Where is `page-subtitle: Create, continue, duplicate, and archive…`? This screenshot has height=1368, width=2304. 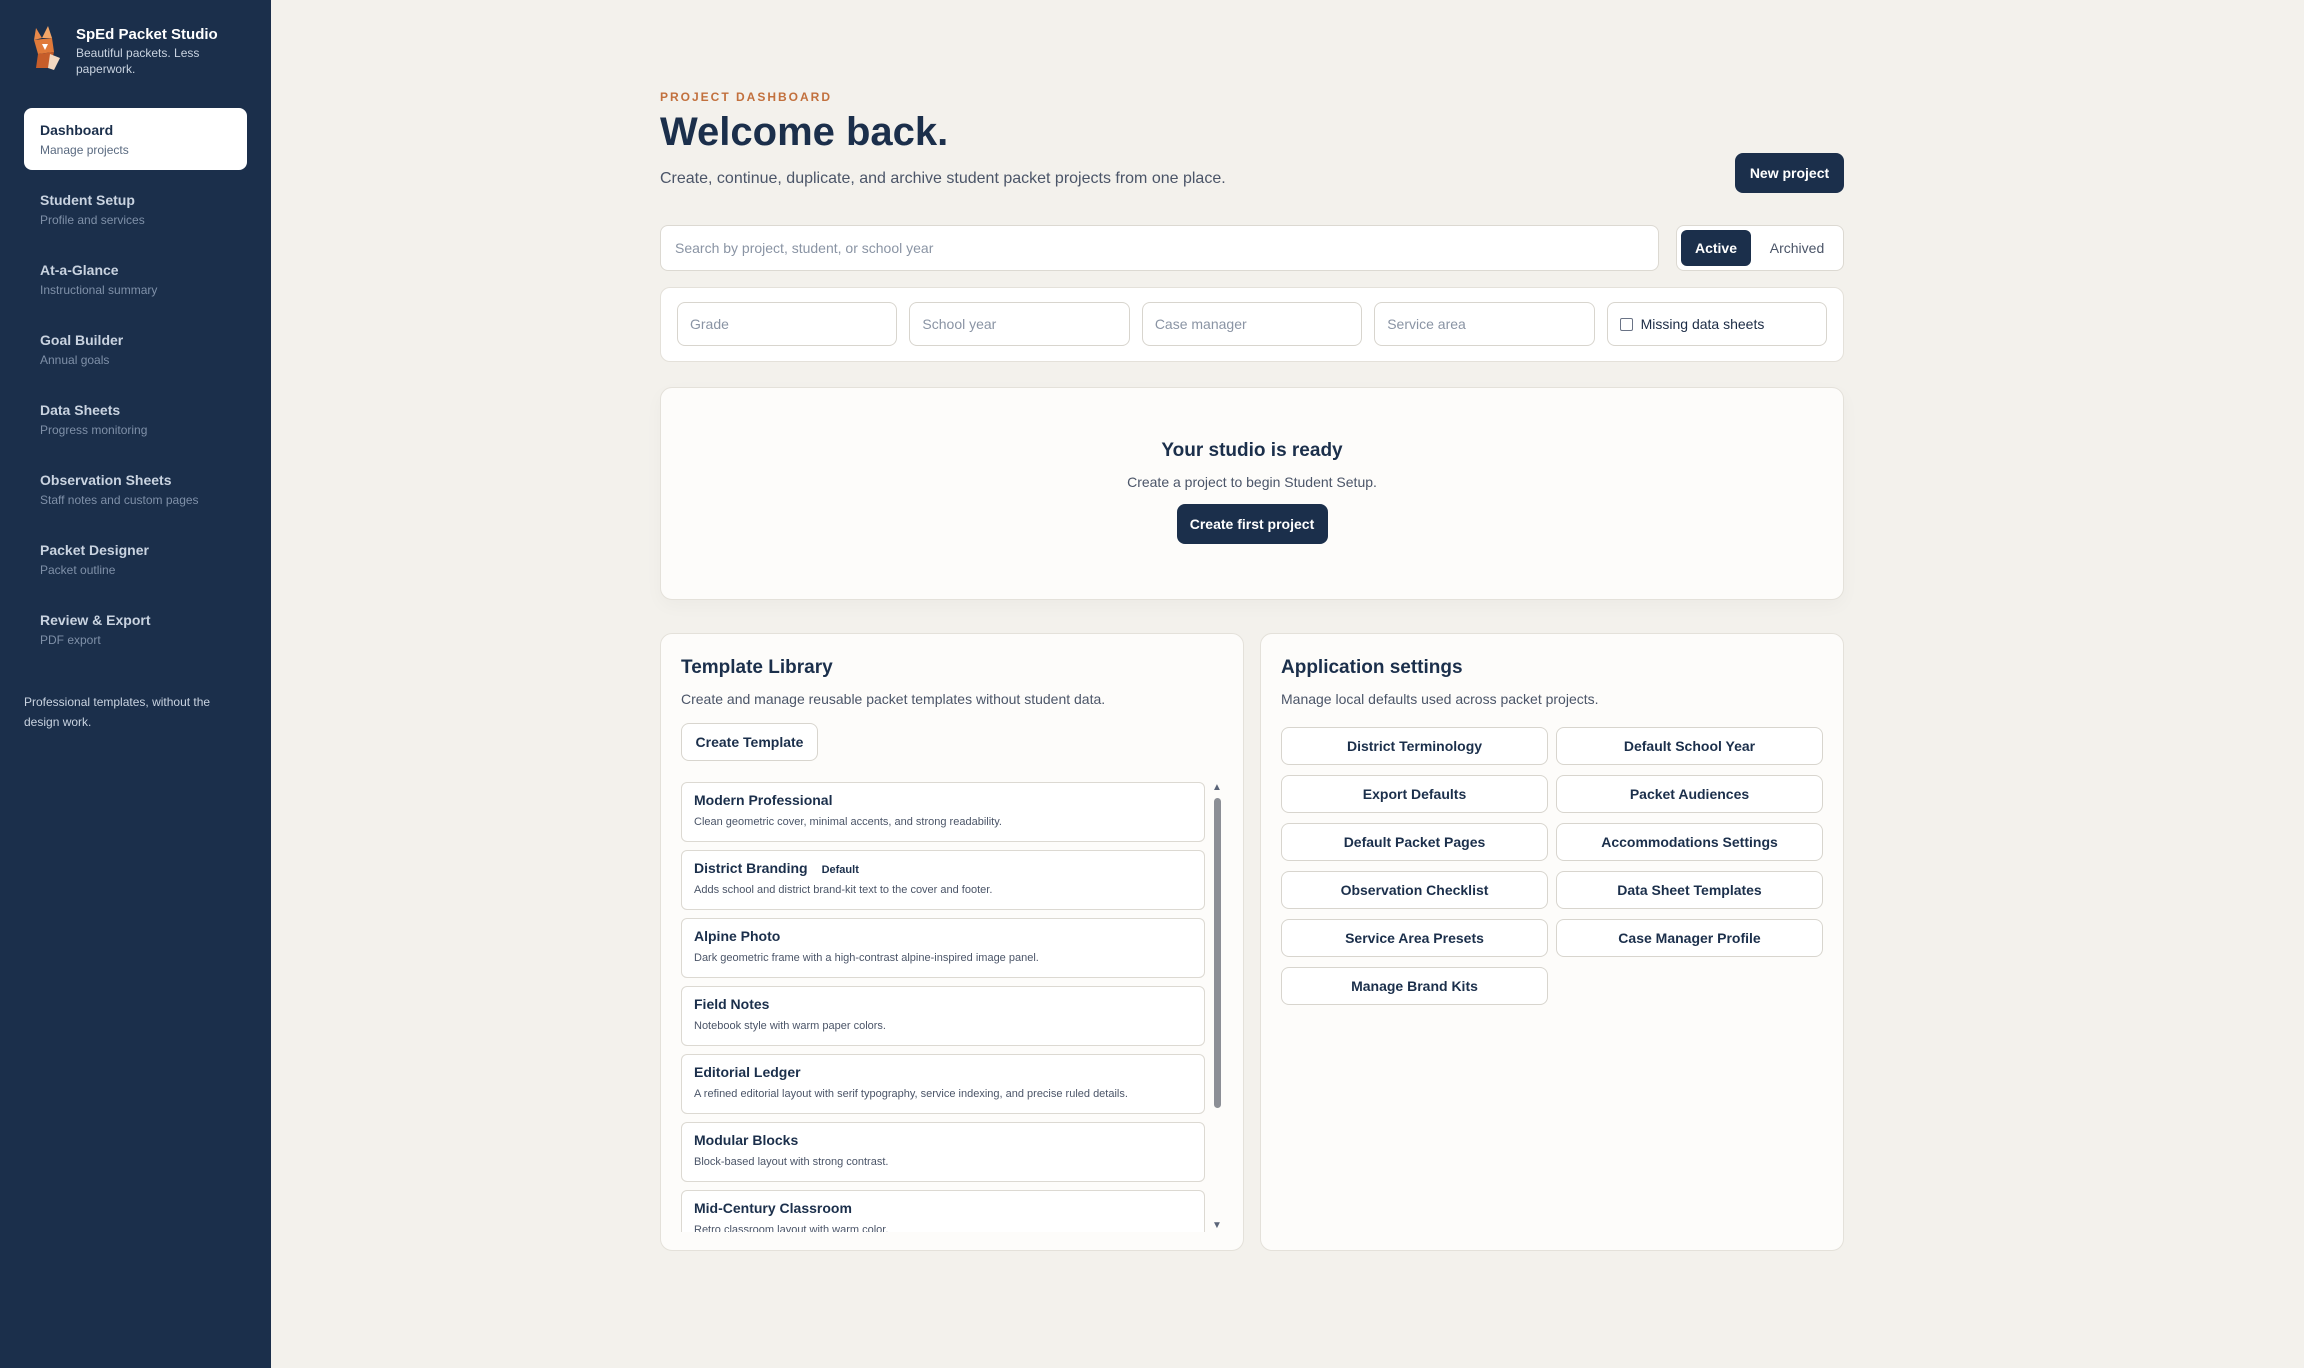 page-subtitle: Create, continue, duplicate, and archive… is located at coordinates (943, 178).